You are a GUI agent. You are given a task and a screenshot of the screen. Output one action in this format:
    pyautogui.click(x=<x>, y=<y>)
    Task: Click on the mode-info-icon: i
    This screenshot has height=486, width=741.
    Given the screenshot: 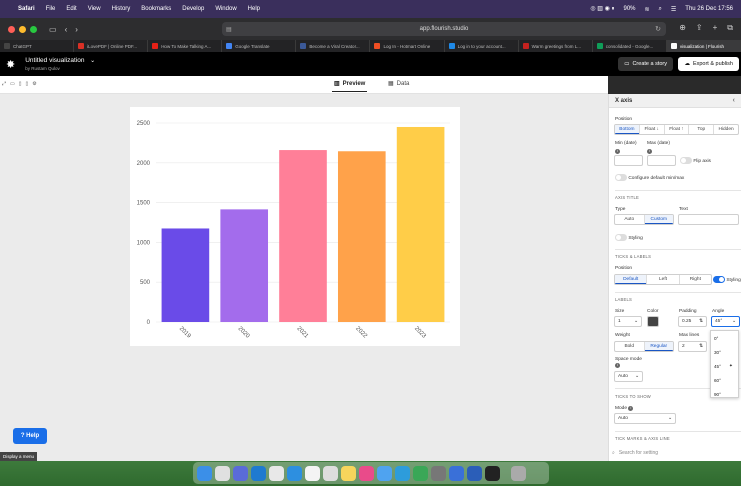 What is the action you would take?
    pyautogui.click(x=631, y=408)
    